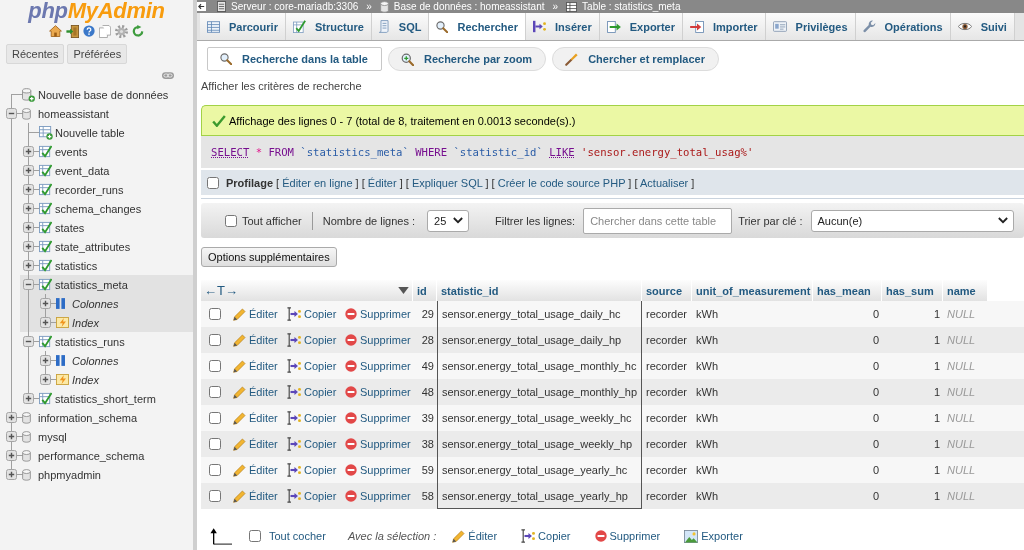 Image resolution: width=1024 pixels, height=550 pixels. What do you see at coordinates (317, 182) in the screenshot?
I see `query-action-link: Éditer en ligne` at bounding box center [317, 182].